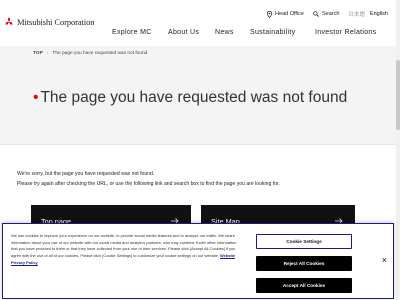 Image resolution: width=400 pixels, height=300 pixels. Describe the element at coordinates (9, 21) in the screenshot. I see `three-diamonds-logo-icon` at that location.